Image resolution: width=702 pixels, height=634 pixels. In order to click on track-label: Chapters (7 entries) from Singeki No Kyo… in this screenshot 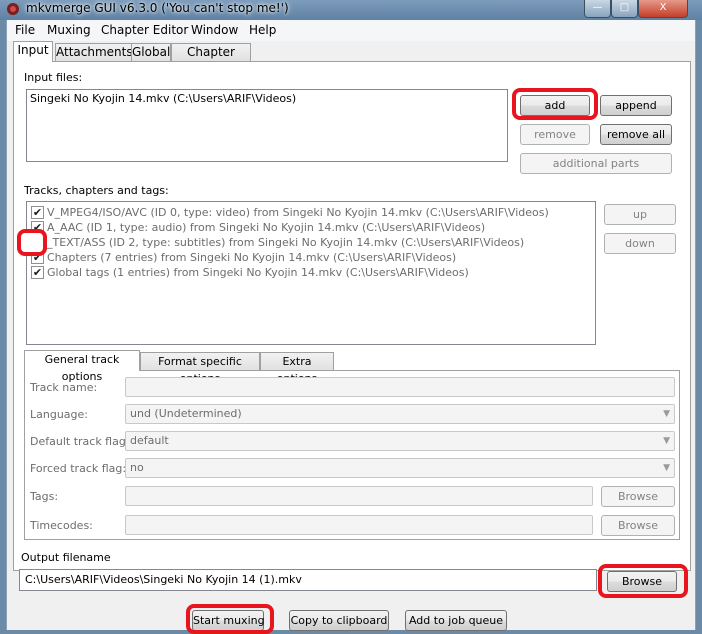, I will do `click(252, 257)`.